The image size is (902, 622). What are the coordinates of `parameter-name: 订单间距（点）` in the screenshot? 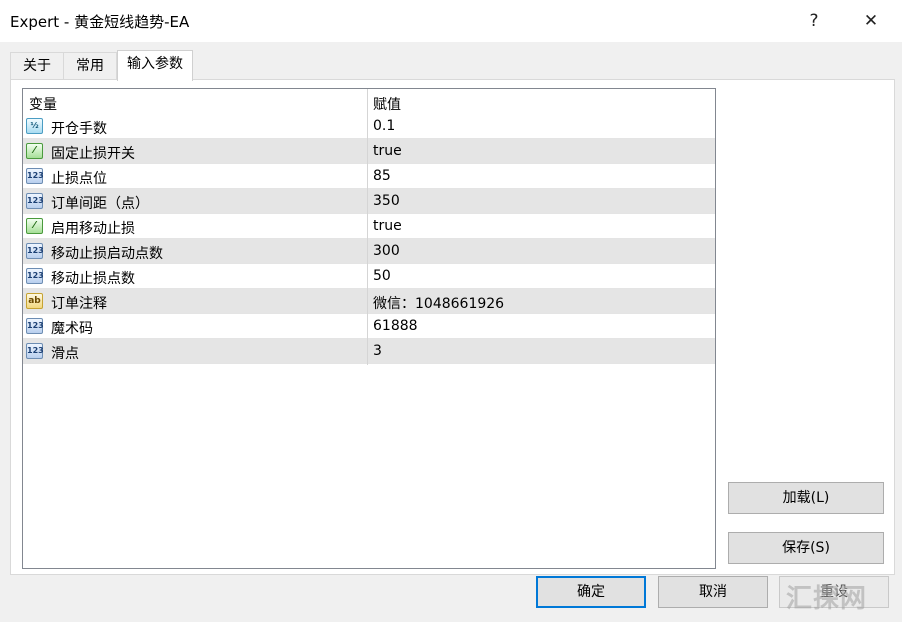 It's located at (100, 204).